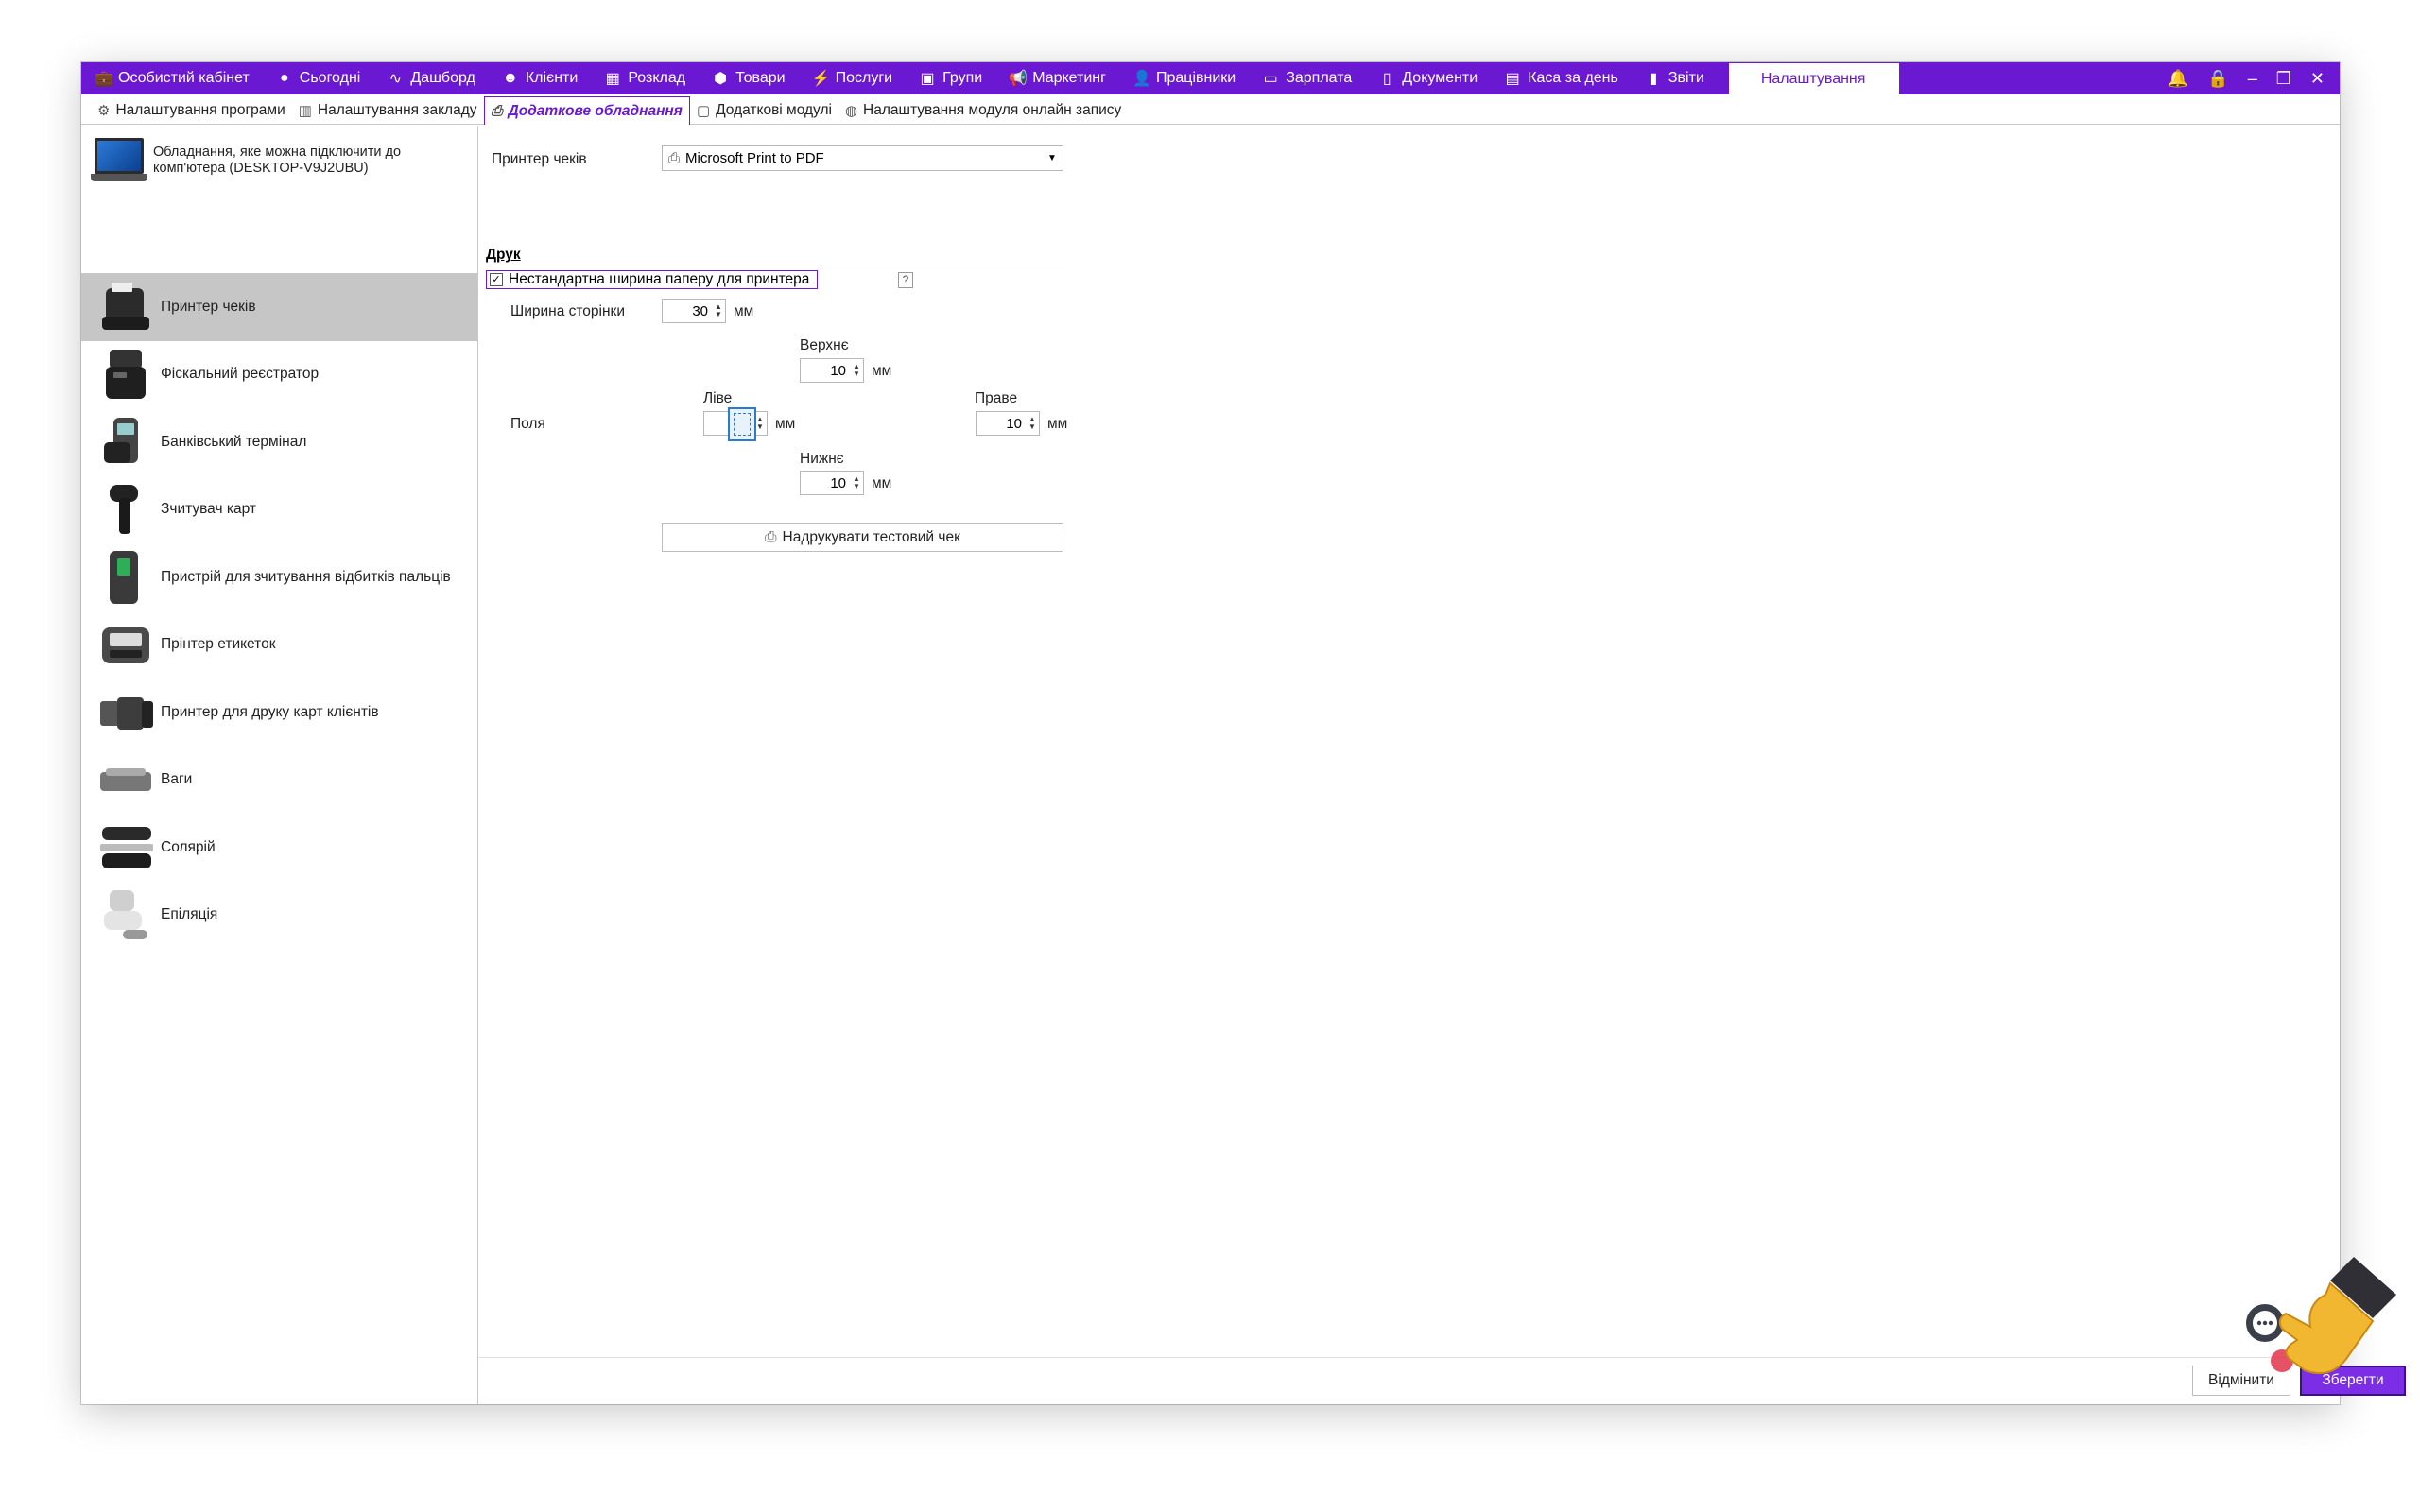  I want to click on device-item-label: Епіляція, so click(189, 914).